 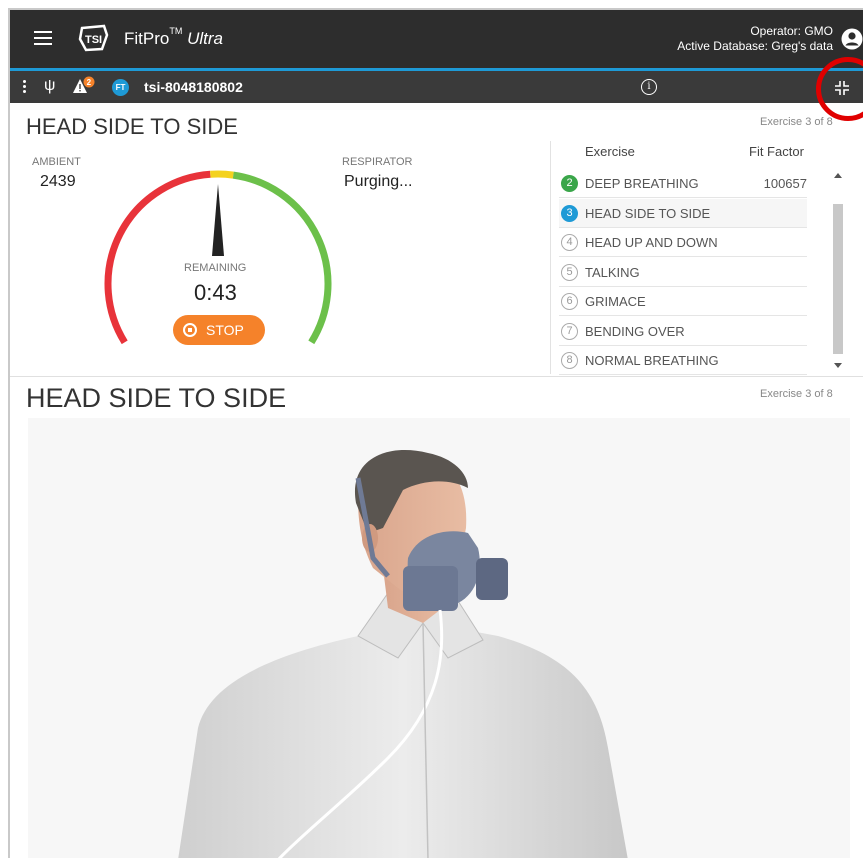 What do you see at coordinates (635, 331) in the screenshot?
I see `exercise-name: BENDING OVER` at bounding box center [635, 331].